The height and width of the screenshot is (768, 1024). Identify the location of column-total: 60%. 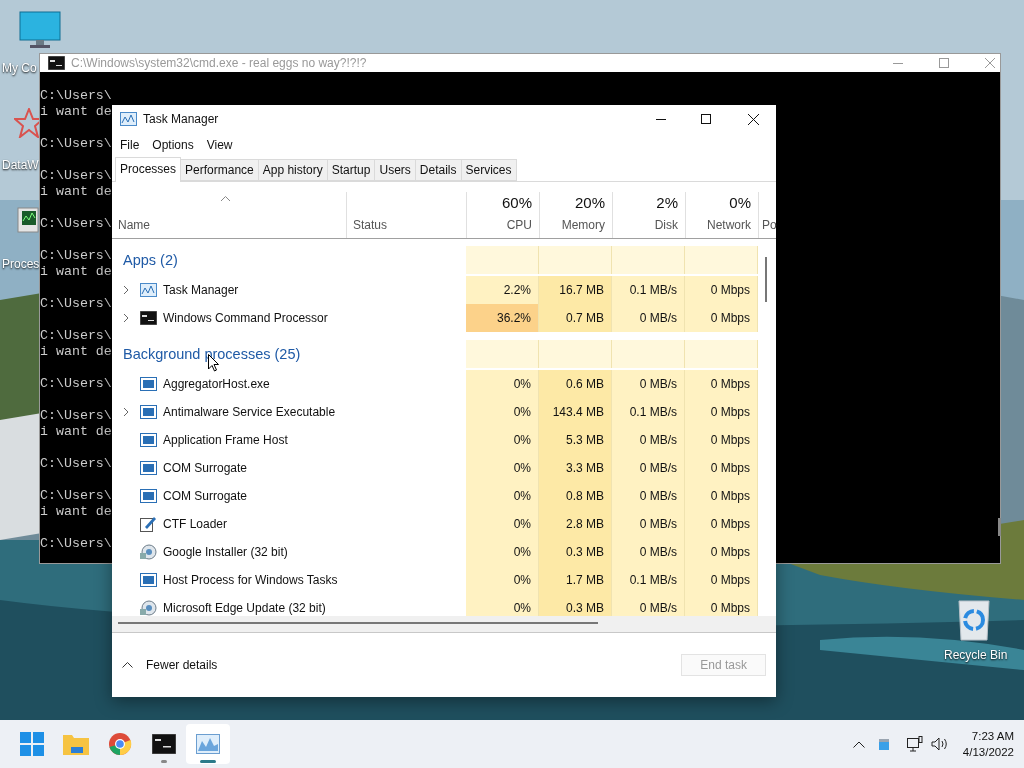
(516, 202).